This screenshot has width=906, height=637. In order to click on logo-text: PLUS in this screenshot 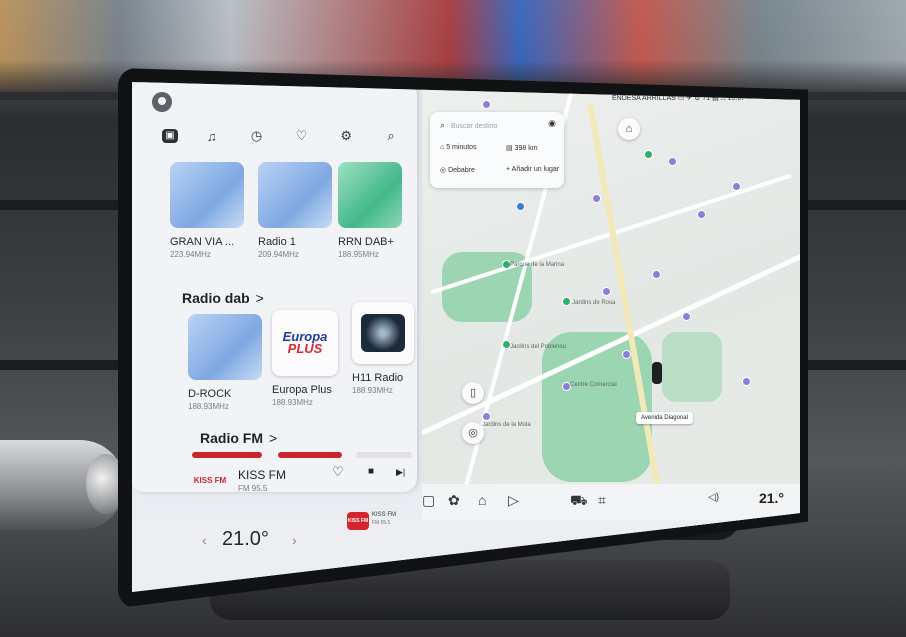, I will do `click(305, 348)`.